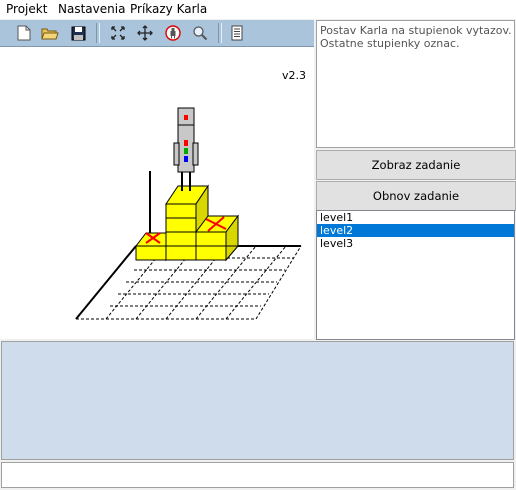 The image size is (516, 490). Describe the element at coordinates (416, 165) in the screenshot. I see `show-task-button: Zobraz zadanie` at that location.